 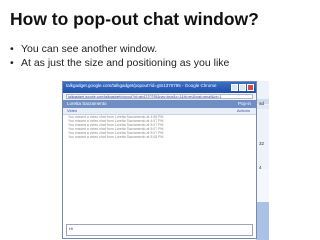 I want to click on pop-in-button: Pop-in, so click(x=244, y=103).